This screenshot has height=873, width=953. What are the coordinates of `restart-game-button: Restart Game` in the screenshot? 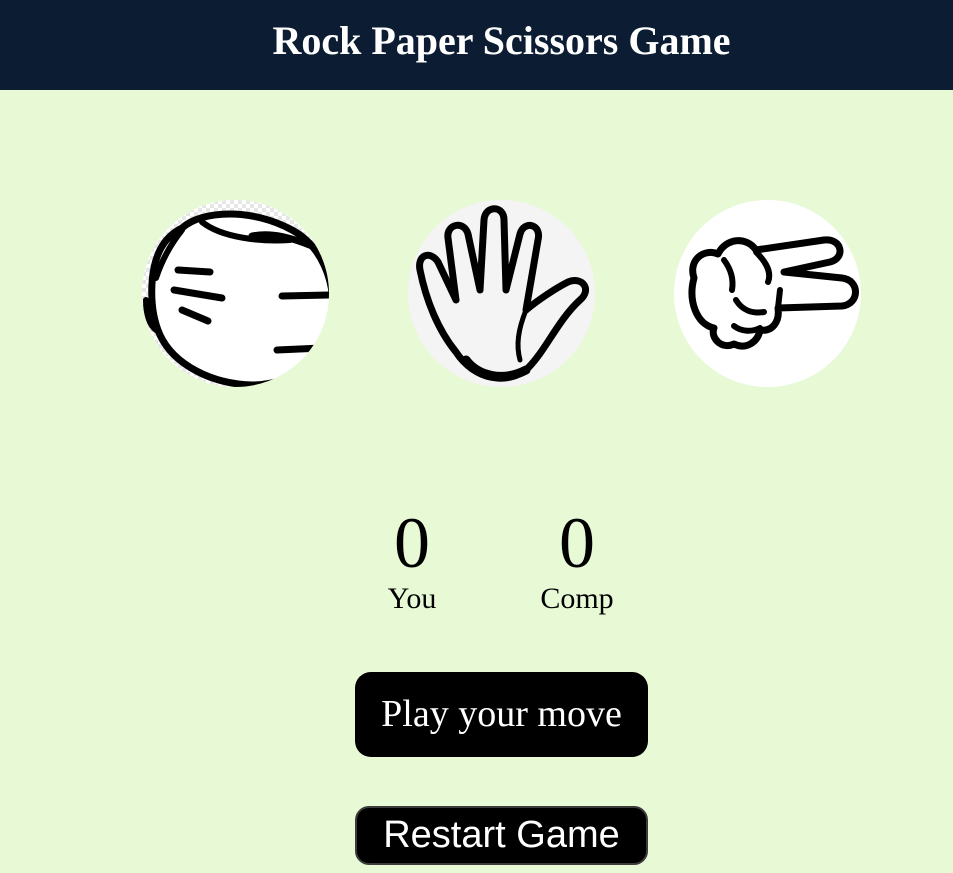 It's located at (501, 835).